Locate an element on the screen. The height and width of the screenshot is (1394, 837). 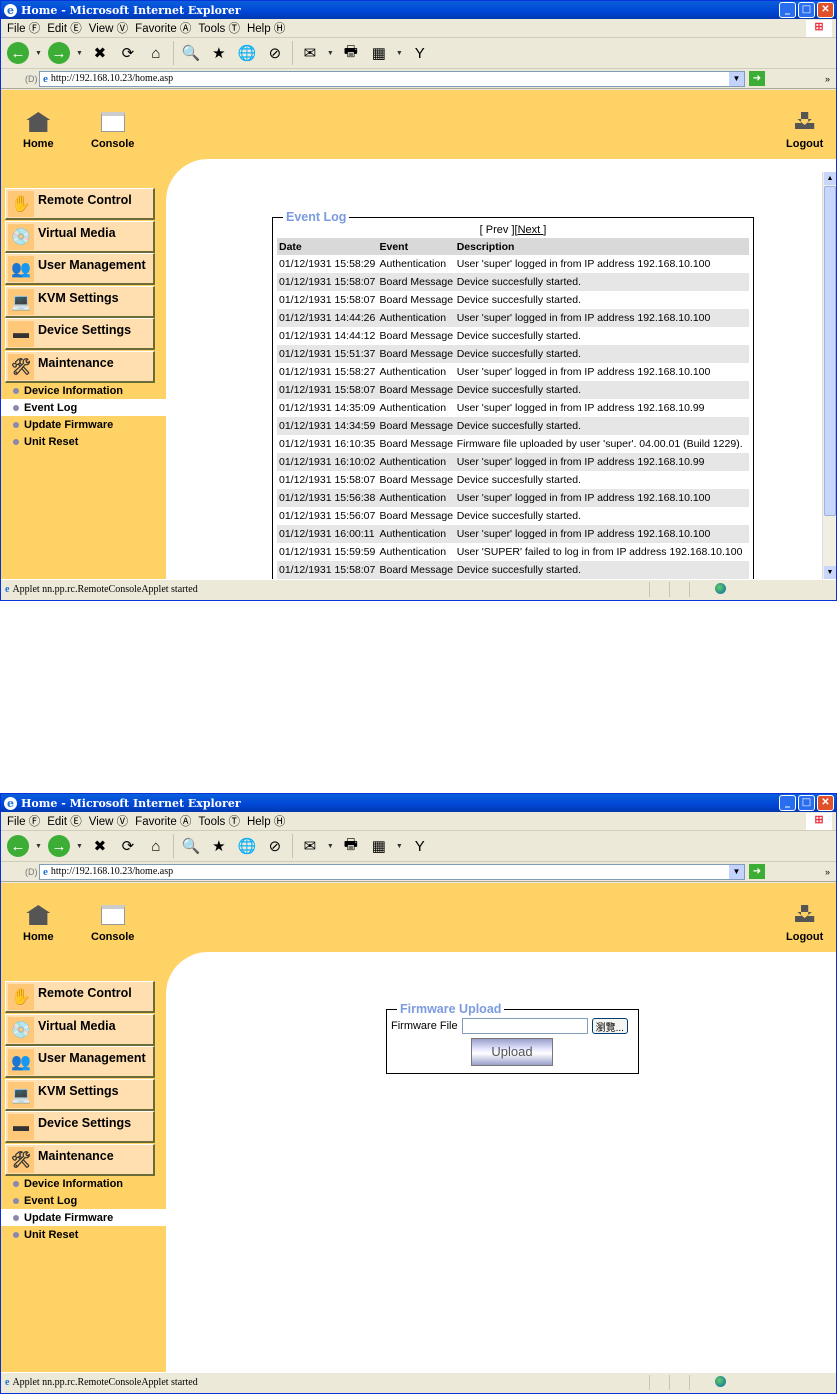
firmware-file-input is located at coordinates (524, 1026).